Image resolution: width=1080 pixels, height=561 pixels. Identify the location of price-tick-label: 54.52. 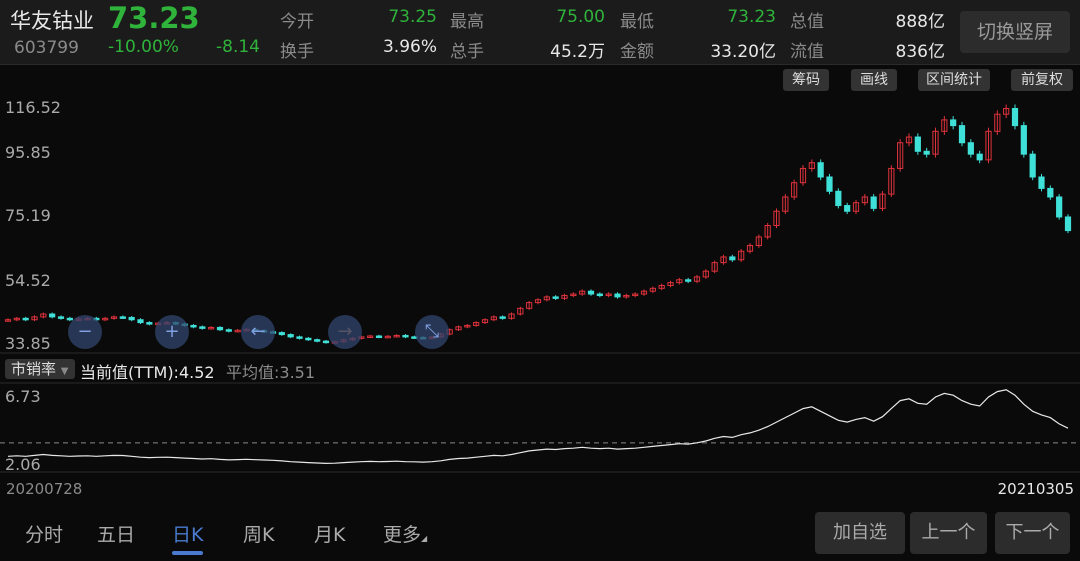
(28, 280).